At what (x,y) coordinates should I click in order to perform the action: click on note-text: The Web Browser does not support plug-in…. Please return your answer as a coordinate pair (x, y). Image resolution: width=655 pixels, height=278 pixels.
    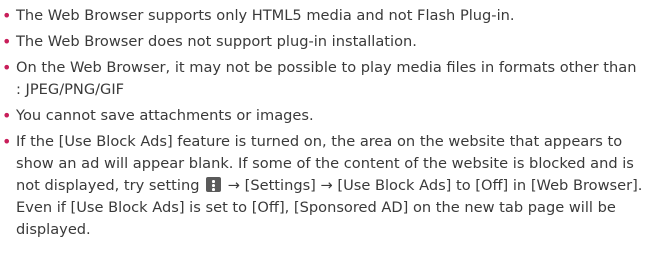
    Looking at the image, I should click on (216, 41).